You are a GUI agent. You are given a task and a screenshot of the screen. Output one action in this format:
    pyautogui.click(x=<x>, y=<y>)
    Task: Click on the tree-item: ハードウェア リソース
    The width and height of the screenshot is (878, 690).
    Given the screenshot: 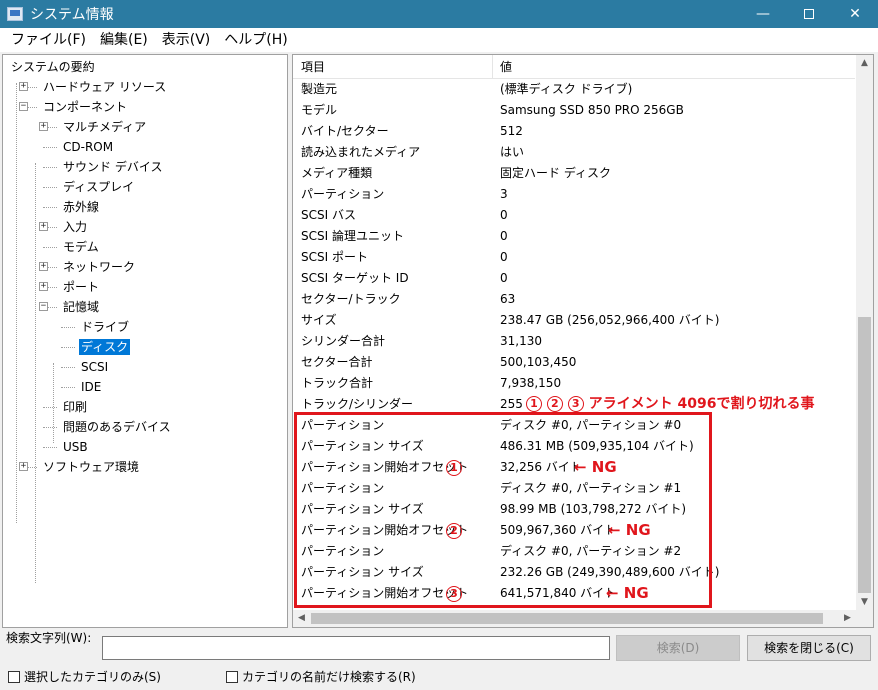 What is the action you would take?
    pyautogui.click(x=104, y=87)
    